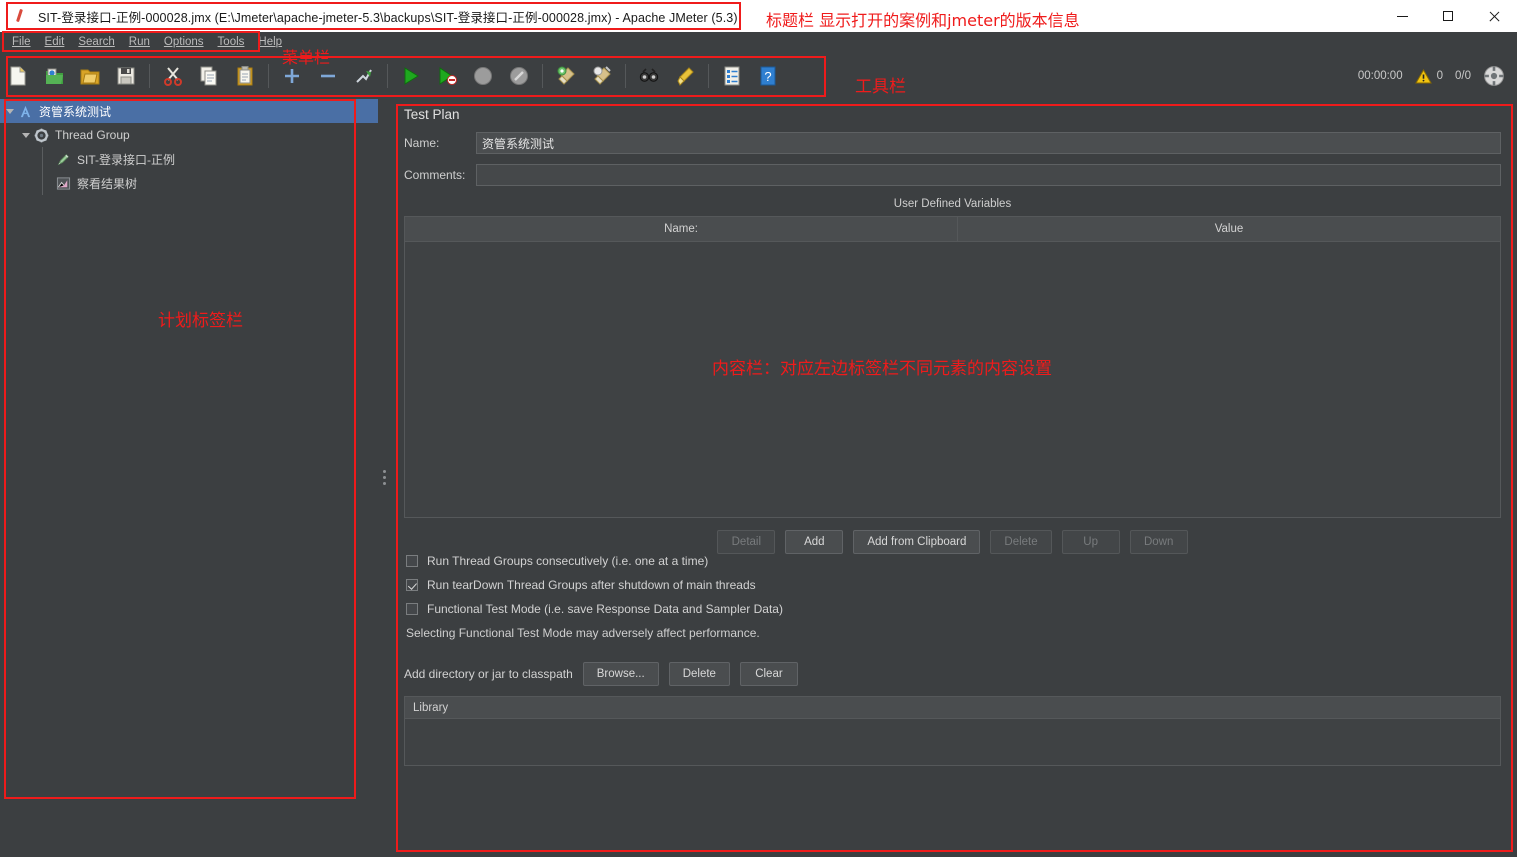 The width and height of the screenshot is (1517, 857). What do you see at coordinates (1428, 76) in the screenshot?
I see `warning-indicator: 0` at bounding box center [1428, 76].